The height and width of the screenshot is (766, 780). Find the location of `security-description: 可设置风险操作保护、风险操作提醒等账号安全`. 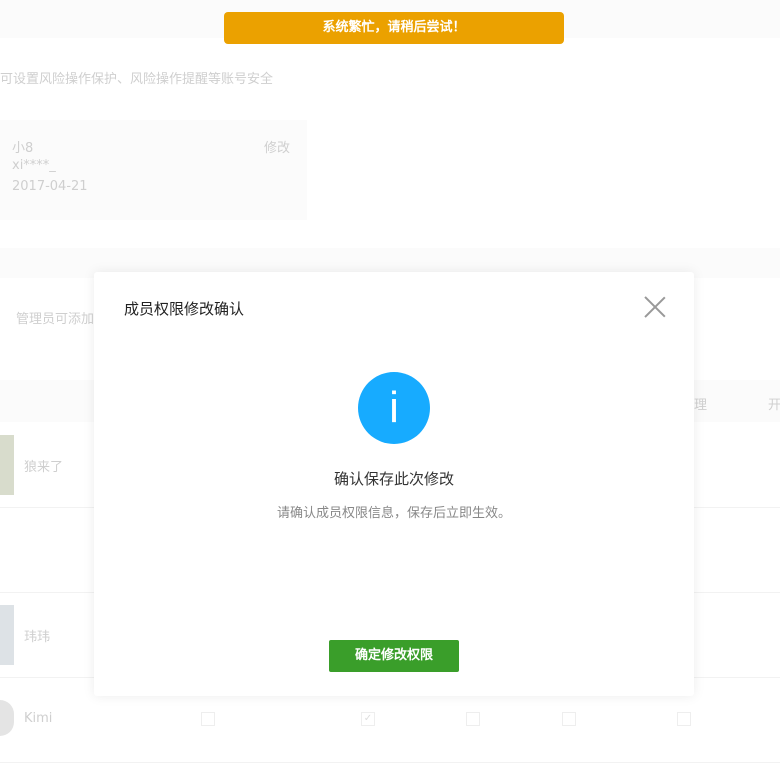

security-description: 可设置风险操作保护、风险操作提醒等账号安全 is located at coordinates (137, 79).